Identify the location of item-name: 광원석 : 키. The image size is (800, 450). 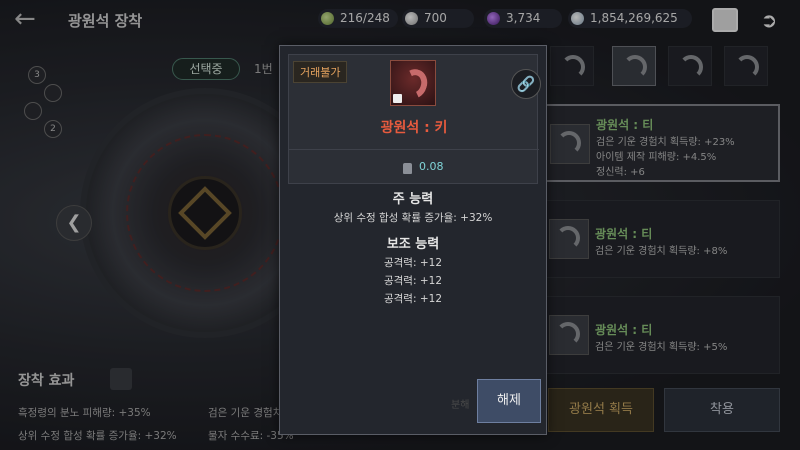
(414, 128).